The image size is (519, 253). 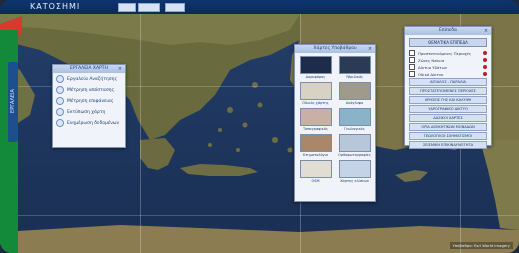 I want to click on layer-group-button: ΣΕΙΣΜΙΚΗ ΕΠΙΚΙΝΔΥΝΟΤΗΤΑ, so click(x=448, y=145).